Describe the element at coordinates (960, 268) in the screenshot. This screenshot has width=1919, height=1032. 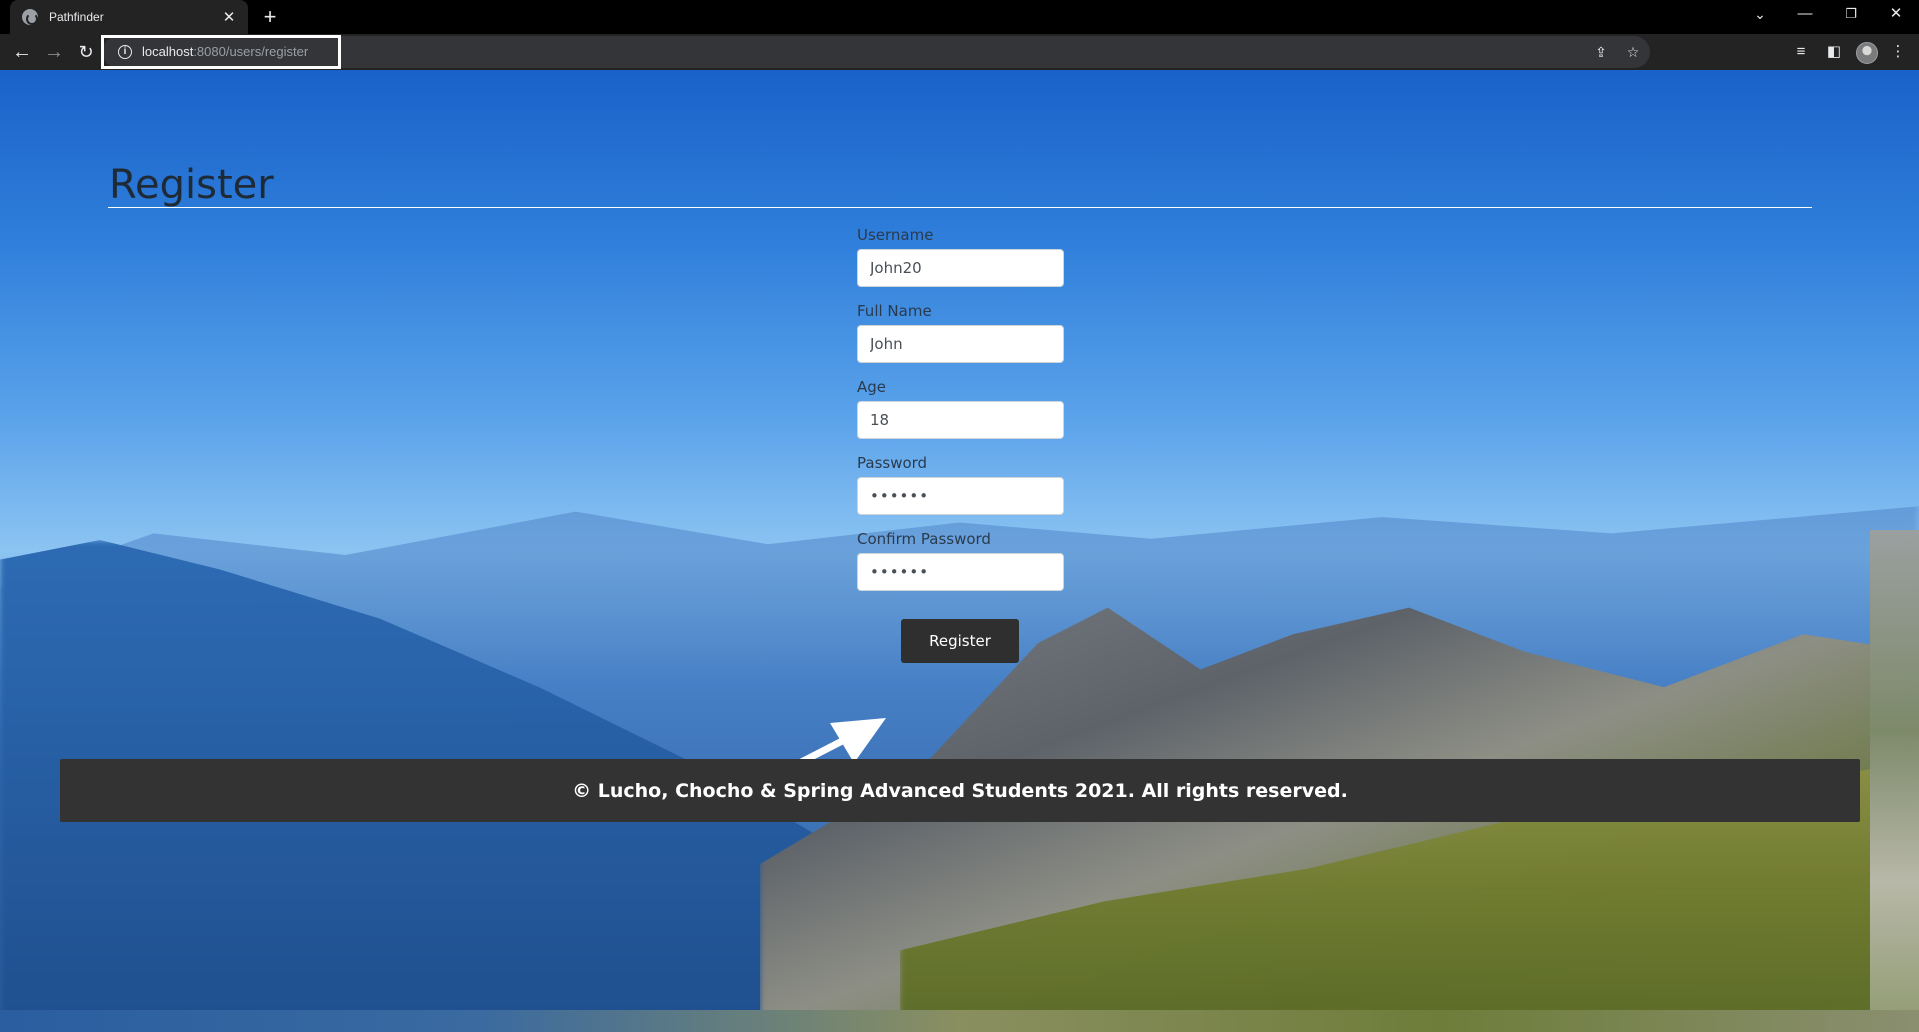
I see `username-input` at that location.